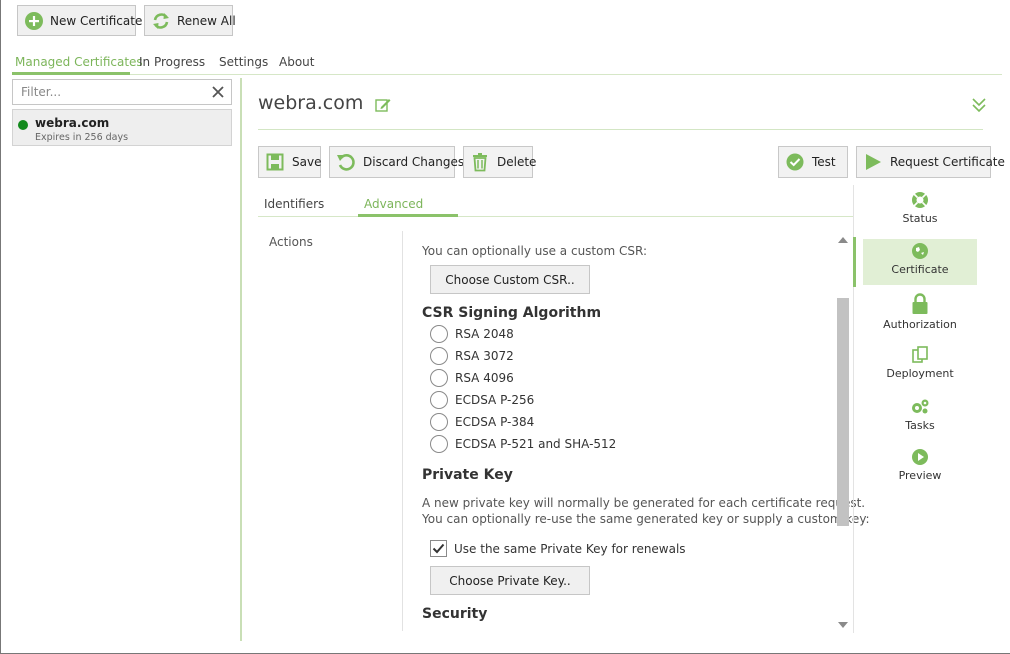 The image size is (1010, 654). I want to click on scrollbar-thumb, so click(843, 412).